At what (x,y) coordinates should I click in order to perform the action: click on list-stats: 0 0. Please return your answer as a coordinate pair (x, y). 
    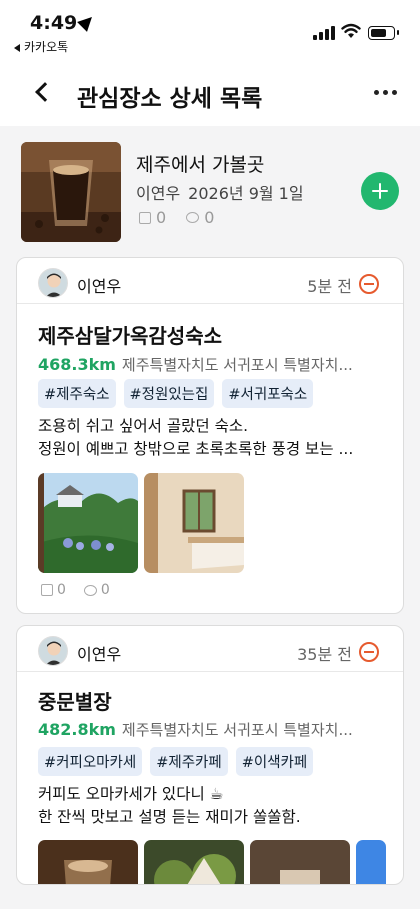
    Looking at the image, I should click on (176, 217).